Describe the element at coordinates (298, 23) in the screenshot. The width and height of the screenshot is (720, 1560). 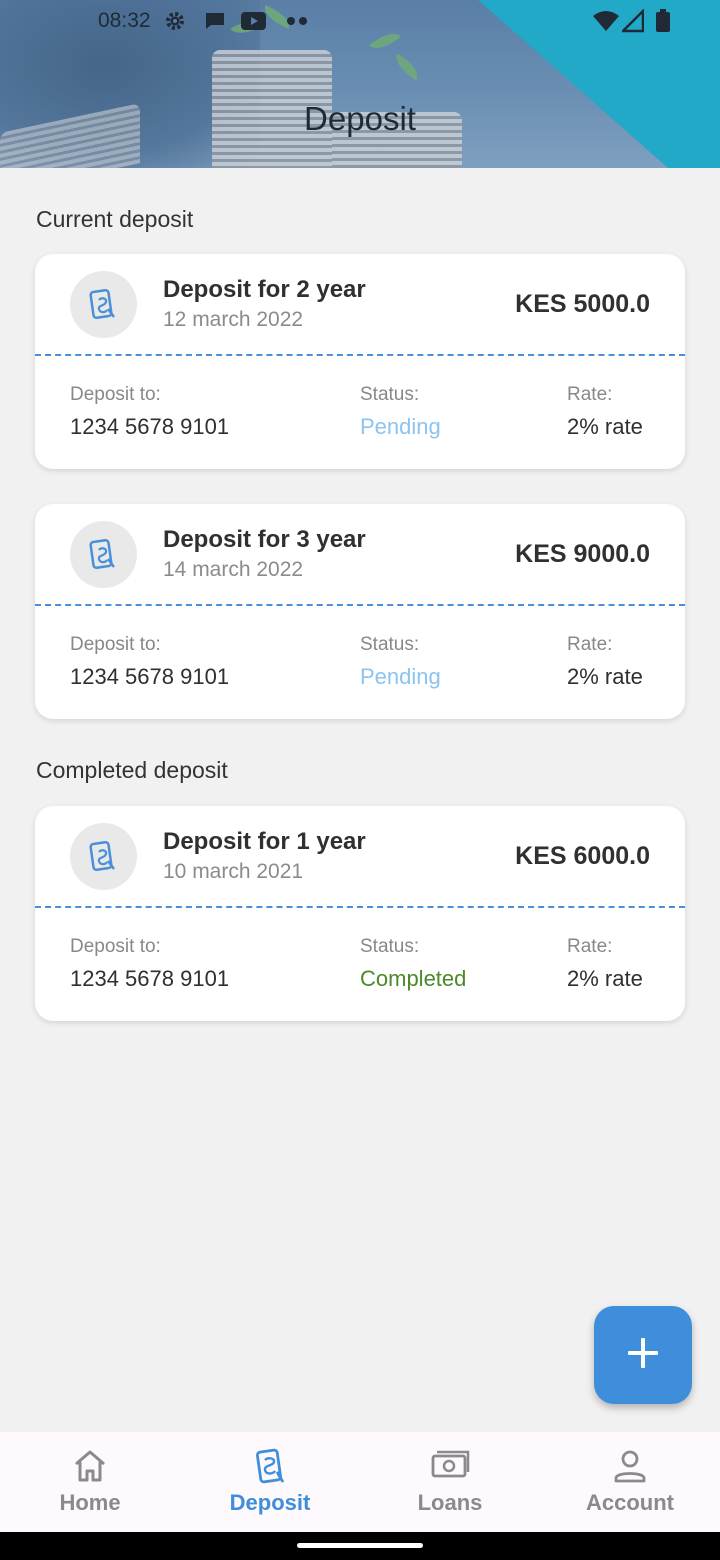
I see `more-dots-icon` at that location.